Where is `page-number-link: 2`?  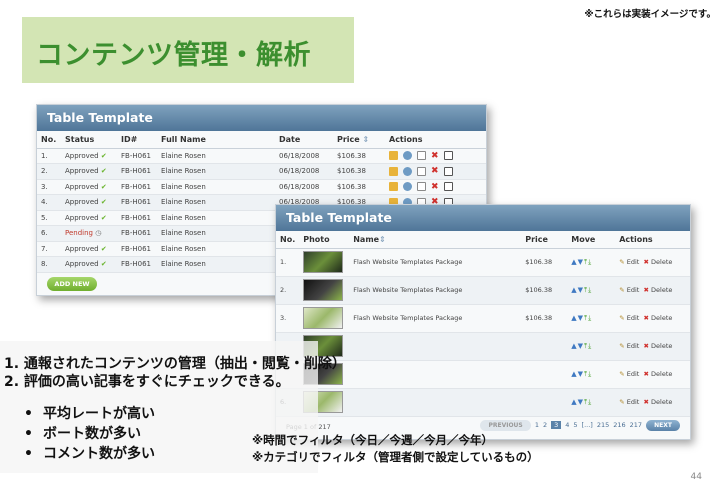 page-number-link: 2 is located at coordinates (545, 425).